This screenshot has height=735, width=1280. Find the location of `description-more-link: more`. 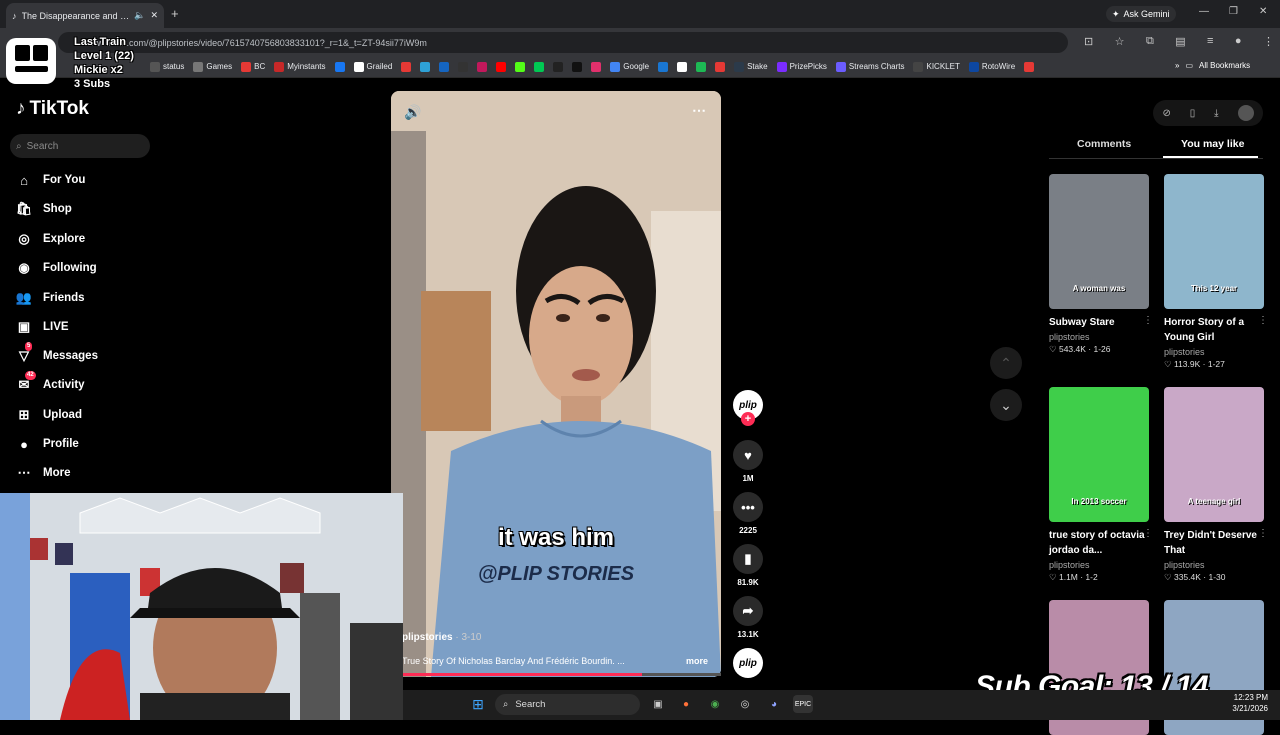

description-more-link: more is located at coordinates (697, 661).